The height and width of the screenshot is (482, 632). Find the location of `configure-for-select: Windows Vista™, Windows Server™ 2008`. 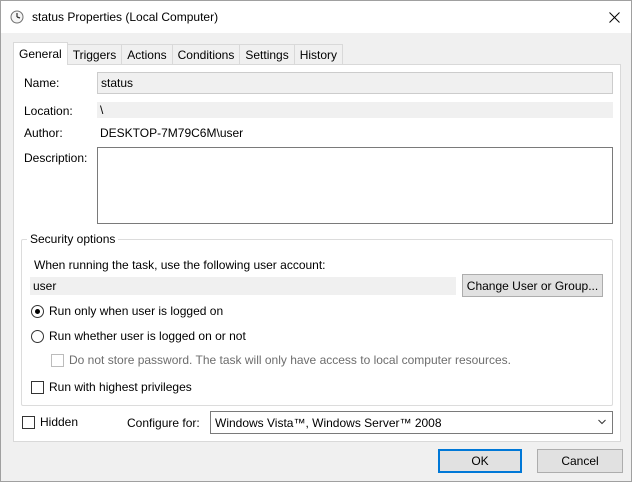

configure-for-select: Windows Vista™, Windows Server™ 2008 is located at coordinates (411, 422).